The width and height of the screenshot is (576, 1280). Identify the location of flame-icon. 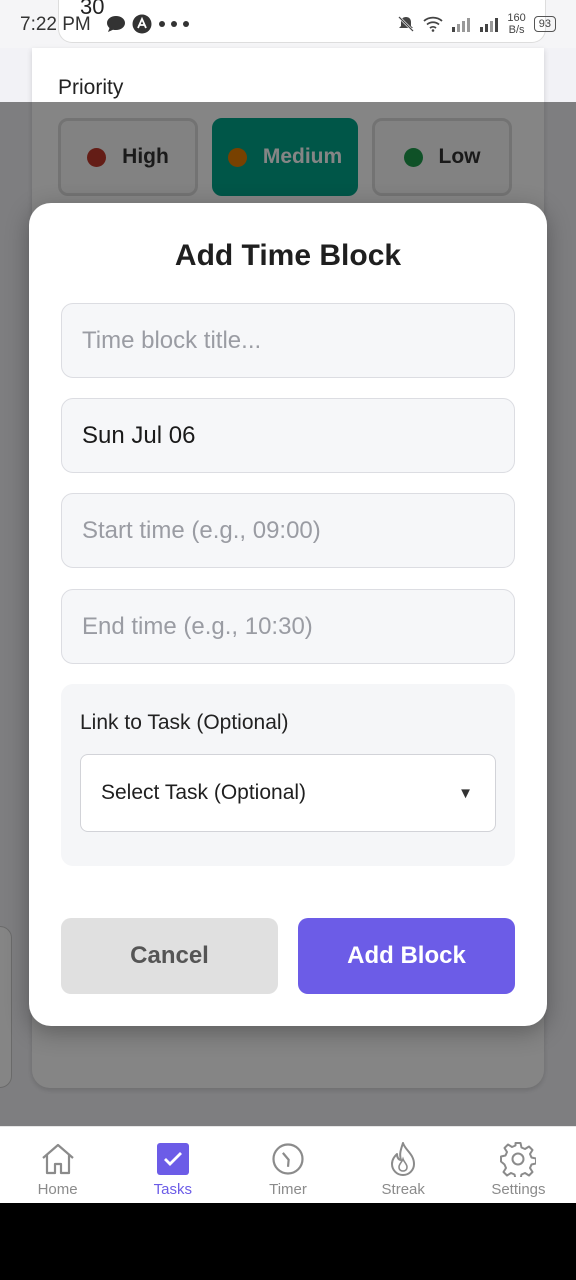
(403, 1159).